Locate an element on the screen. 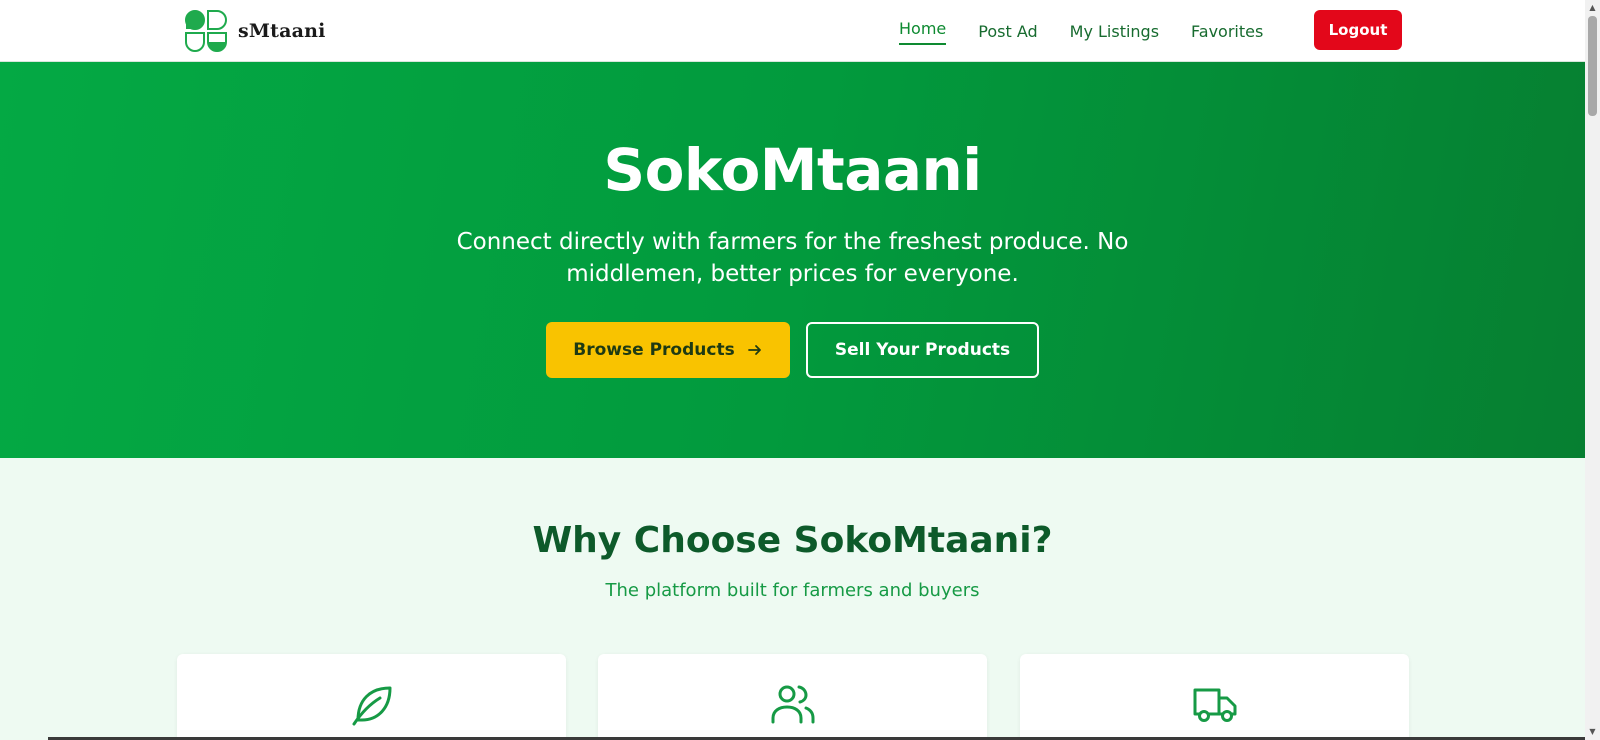 The height and width of the screenshot is (740, 1600). browse-products-button: Browse Products is located at coordinates (668, 350).